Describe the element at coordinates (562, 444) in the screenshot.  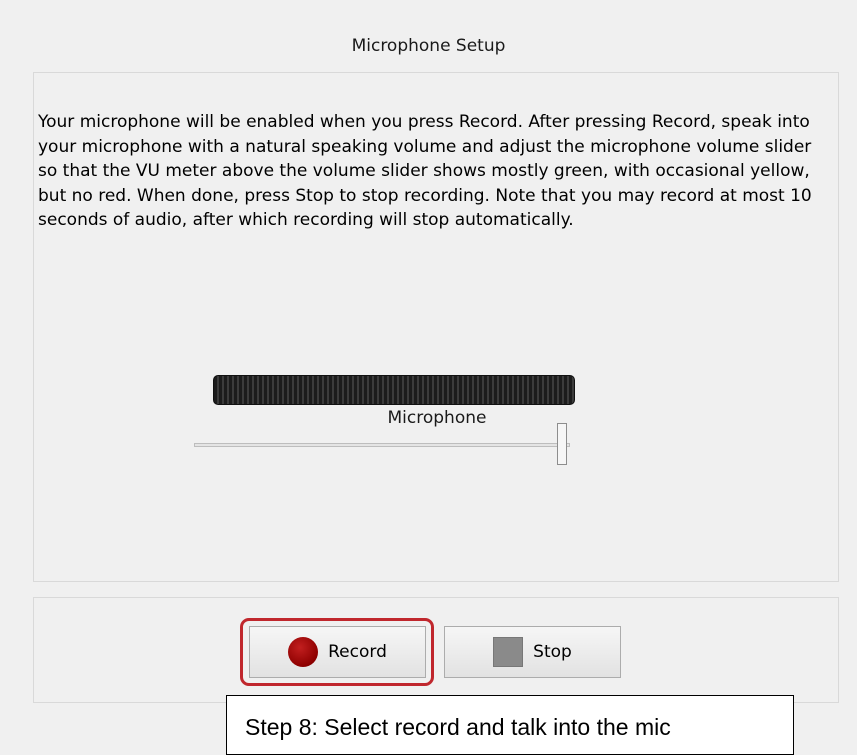
I see `volume-slider-thumb` at that location.